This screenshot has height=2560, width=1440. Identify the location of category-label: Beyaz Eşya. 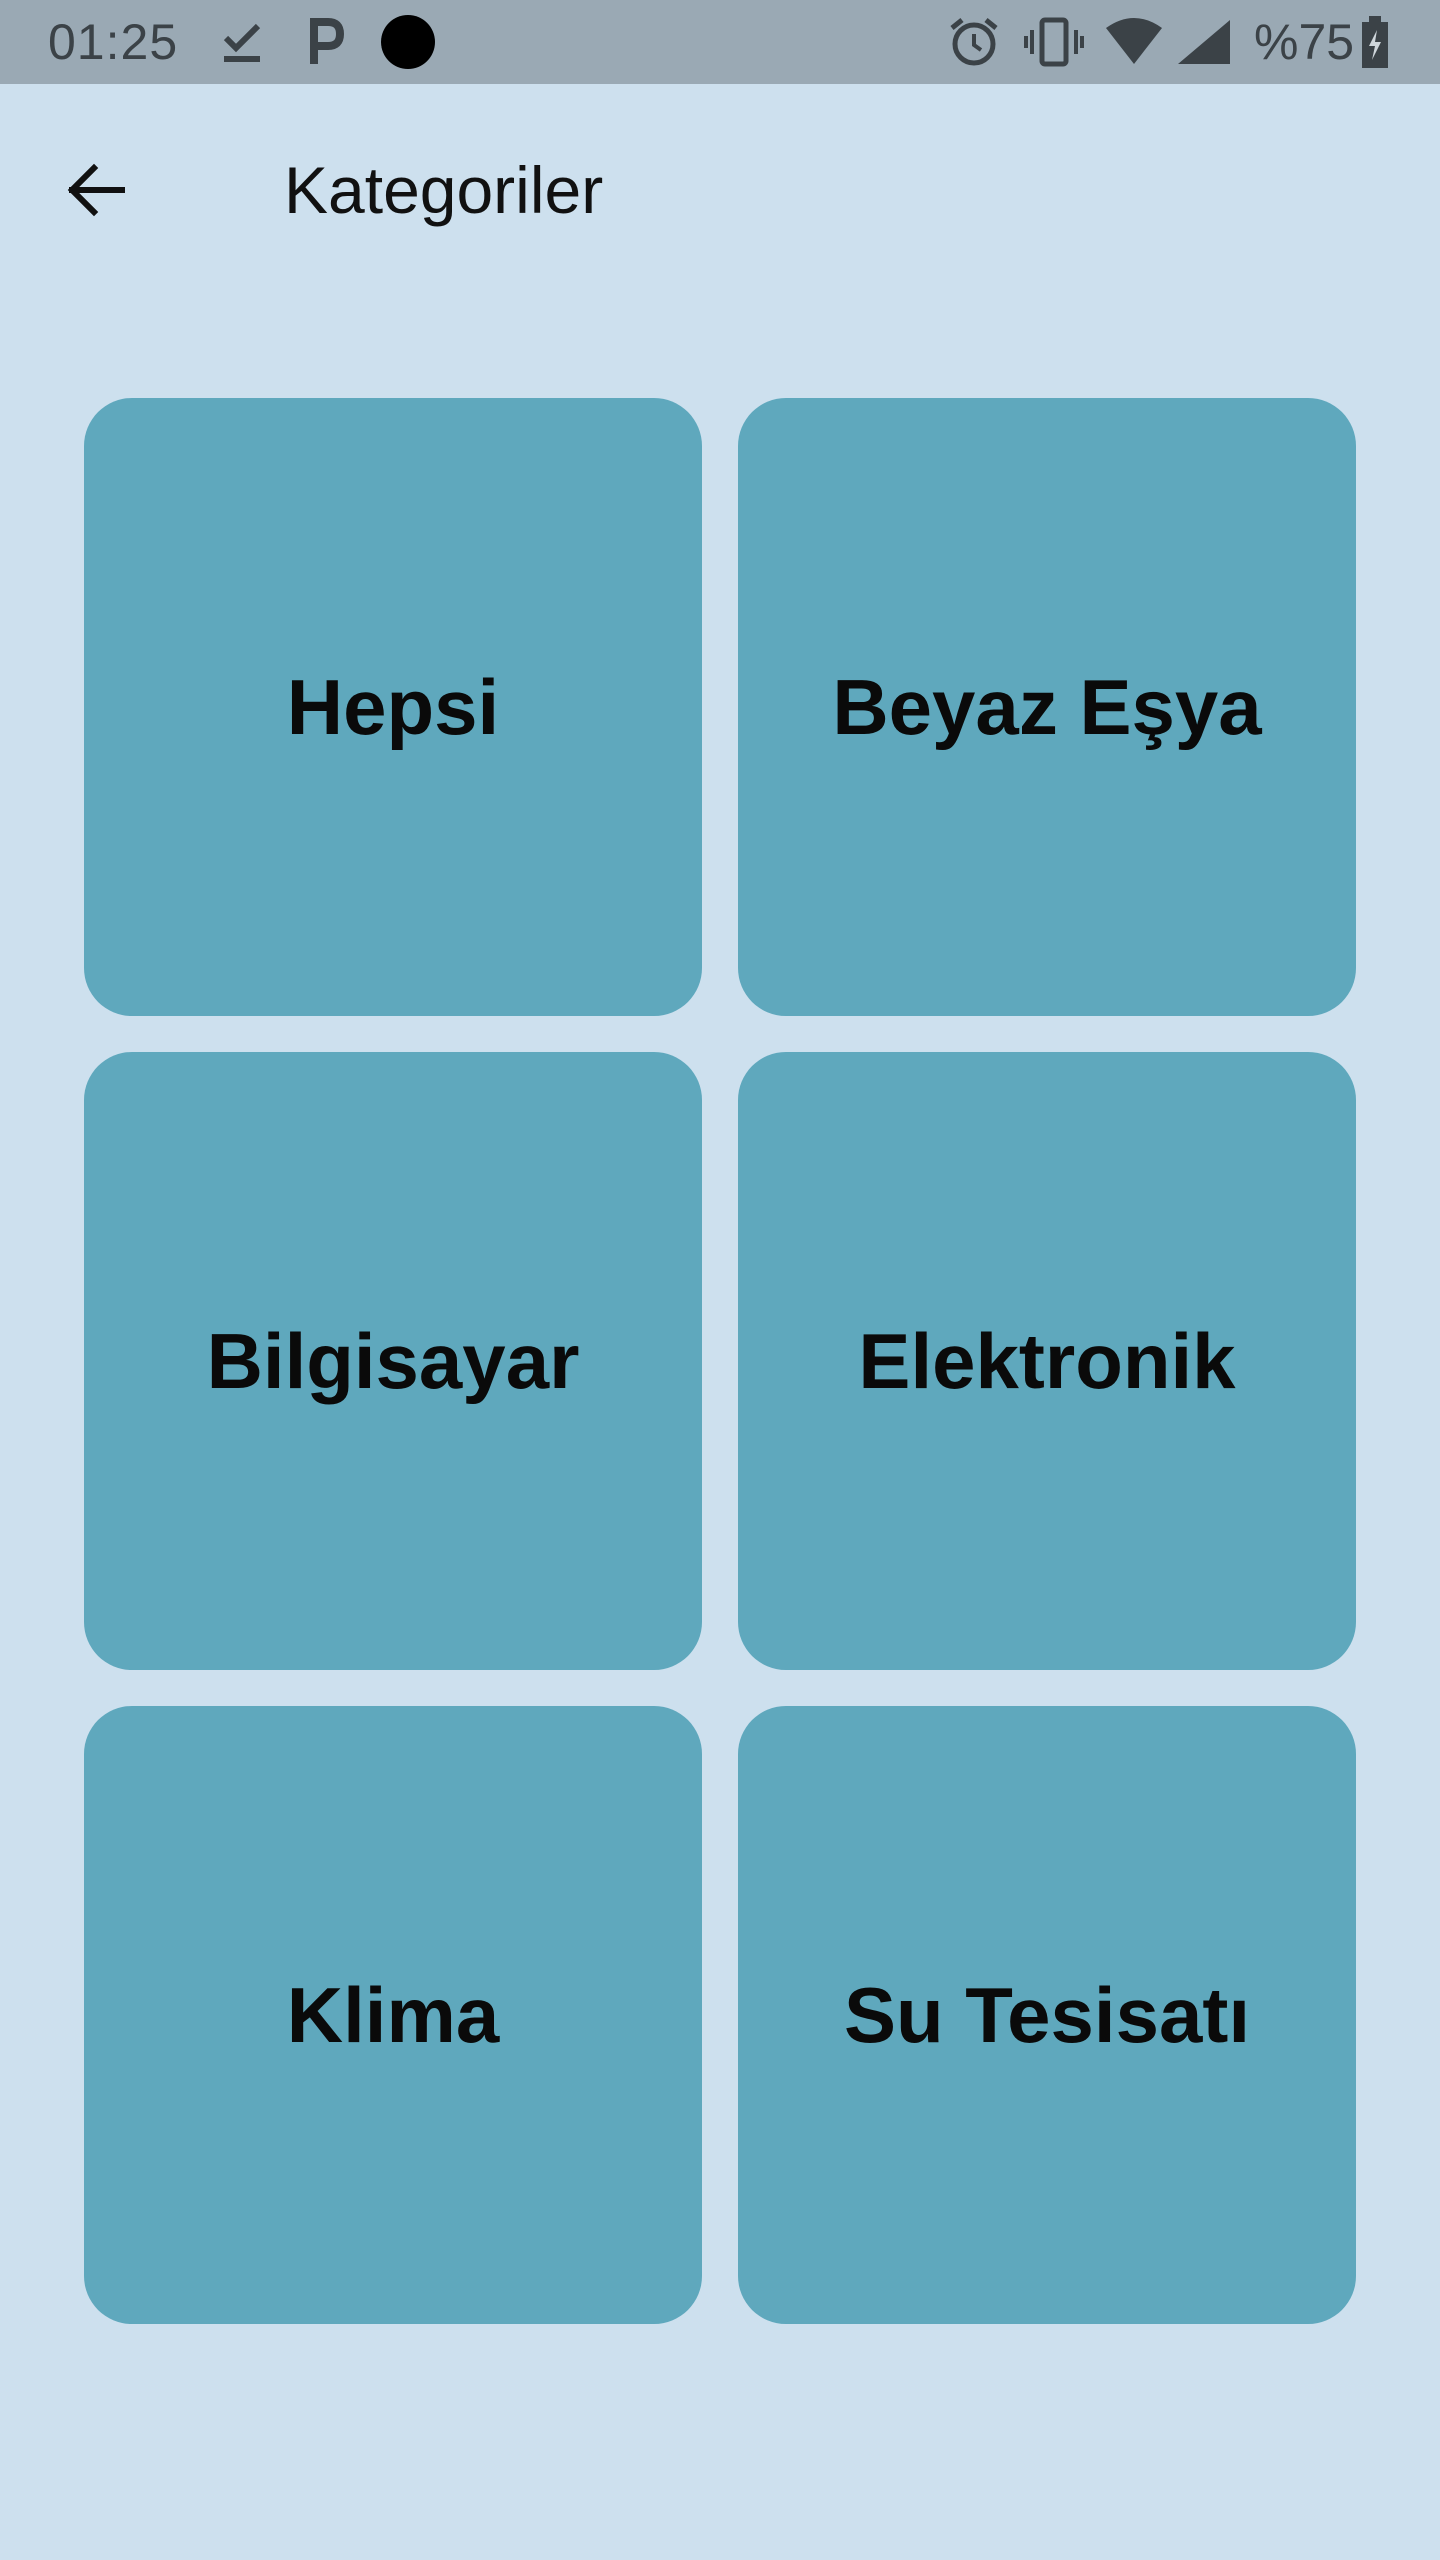
(1047, 706).